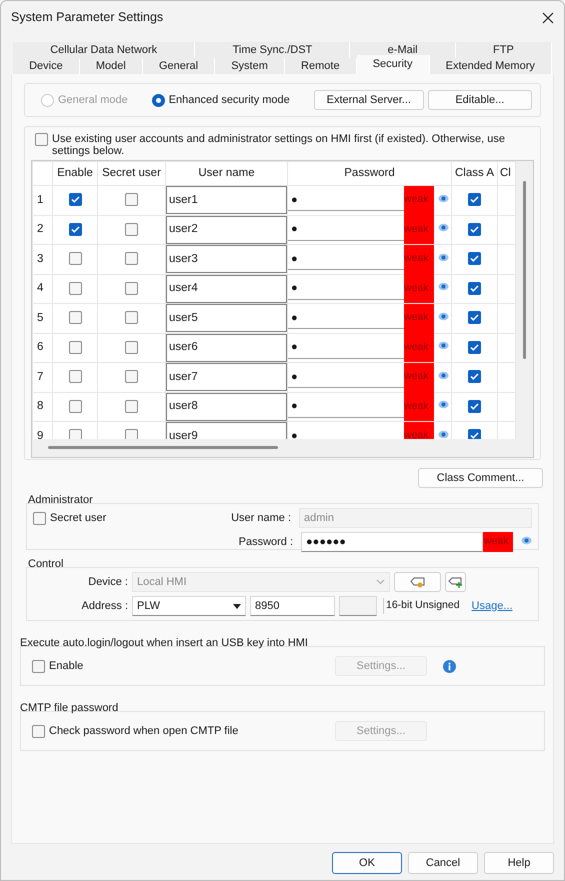 Image resolution: width=565 pixels, height=881 pixels. Describe the element at coordinates (179, 66) in the screenshot. I see `tab: General` at that location.